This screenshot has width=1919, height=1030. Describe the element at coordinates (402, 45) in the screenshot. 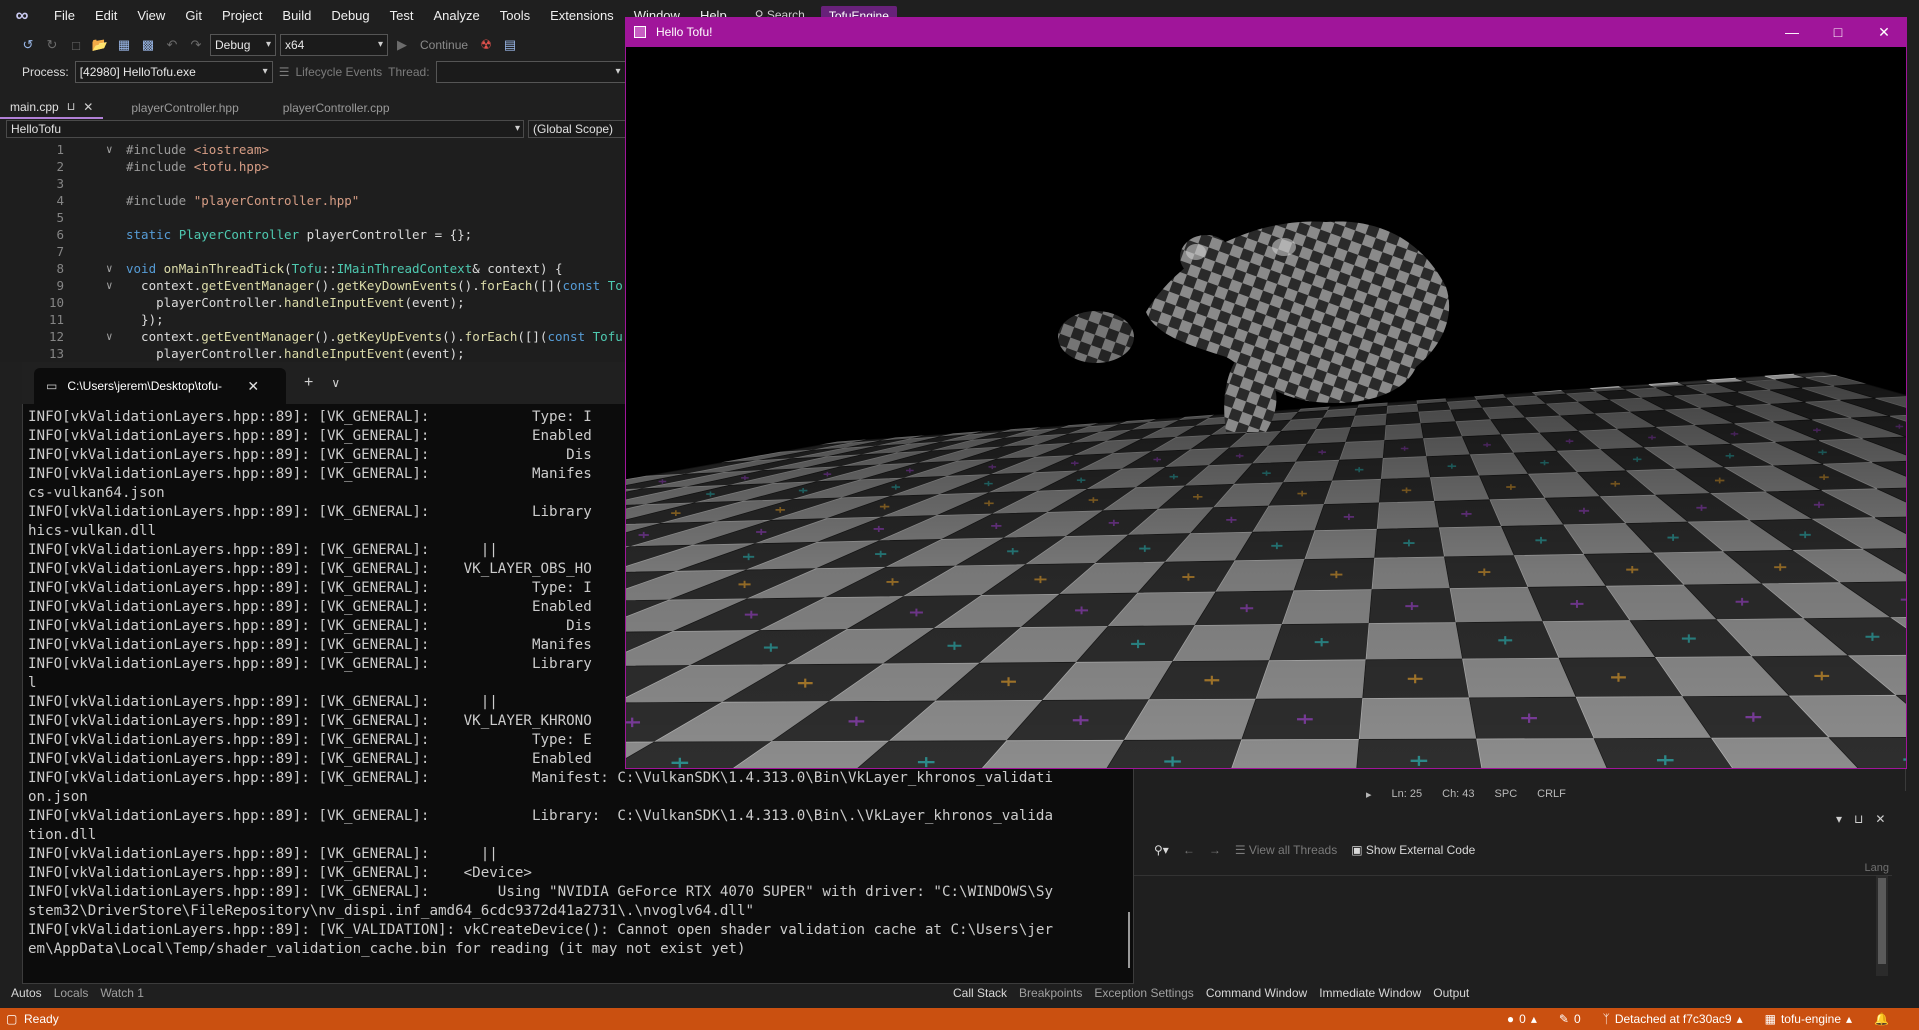

I see `continue-play-icon: ▶` at that location.